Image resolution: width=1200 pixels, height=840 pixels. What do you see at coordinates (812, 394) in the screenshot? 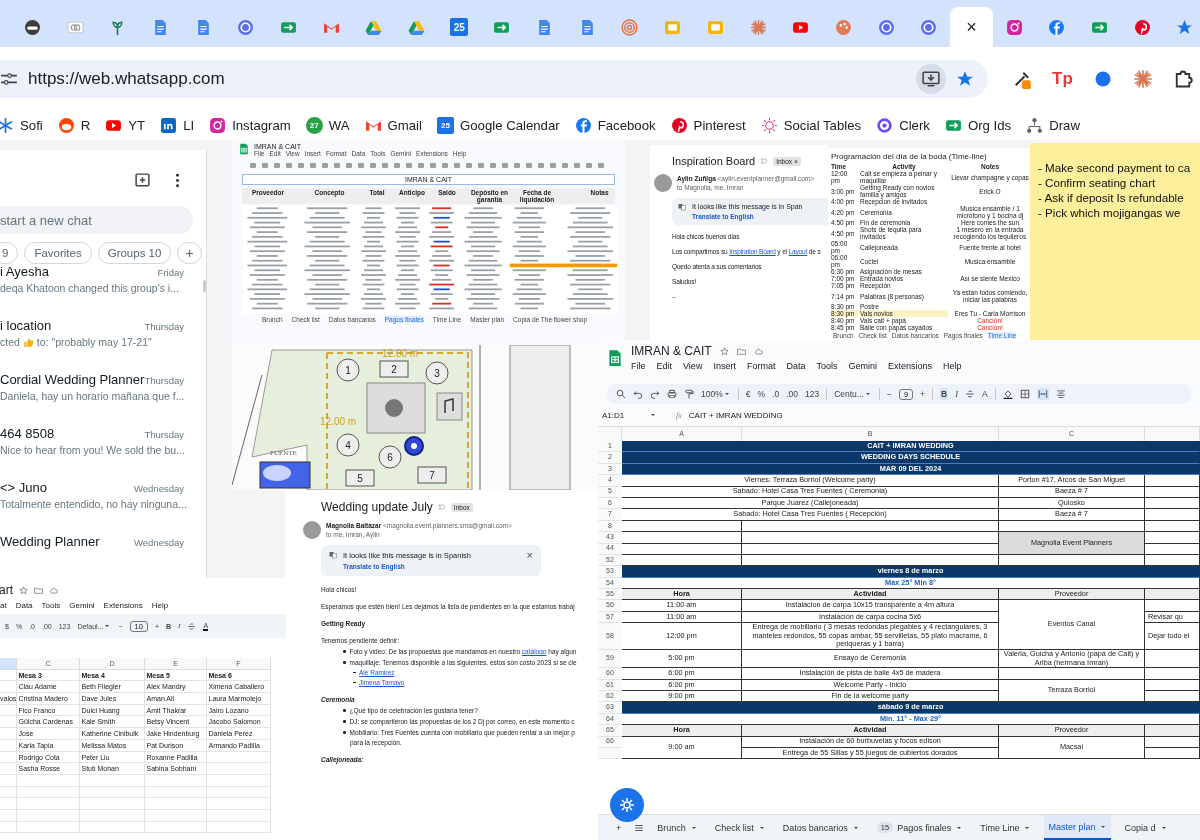
I see `toolbar-button: 123` at bounding box center [812, 394].